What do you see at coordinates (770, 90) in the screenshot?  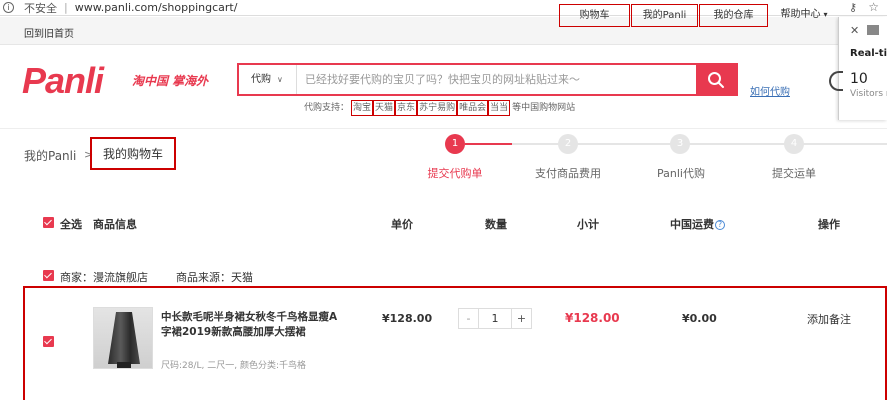 I see `how-to-buy-link: 如何代购` at bounding box center [770, 90].